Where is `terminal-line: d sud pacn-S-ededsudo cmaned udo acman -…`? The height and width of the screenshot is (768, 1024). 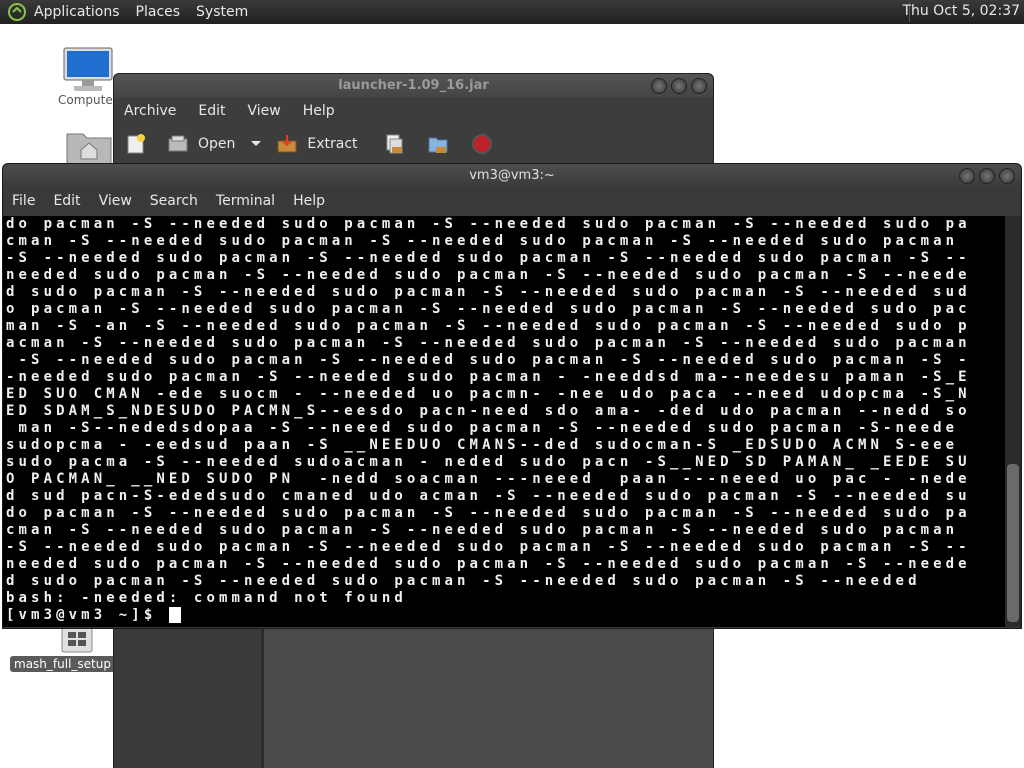 terminal-line: d sud pacn-S-ededsudo cmaned udo acman -… is located at coordinates (488, 496).